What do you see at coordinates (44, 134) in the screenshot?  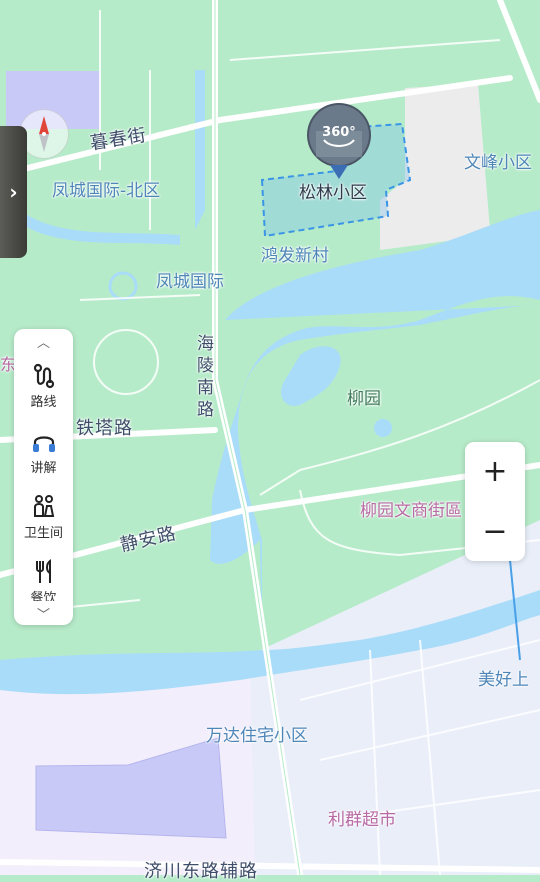 I see `compass-icon` at bounding box center [44, 134].